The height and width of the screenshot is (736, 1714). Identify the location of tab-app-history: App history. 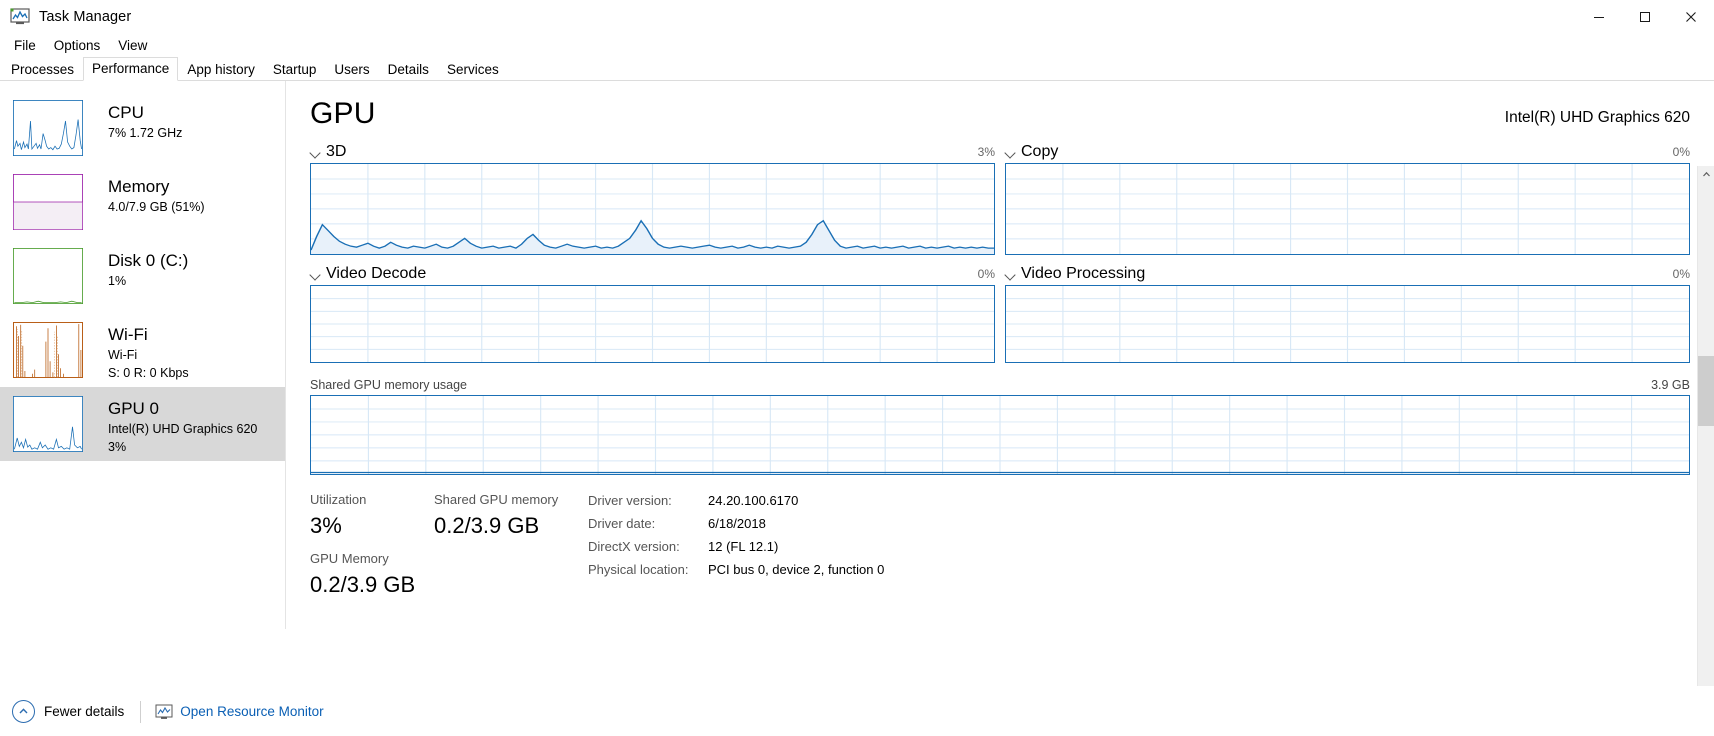
(221, 69).